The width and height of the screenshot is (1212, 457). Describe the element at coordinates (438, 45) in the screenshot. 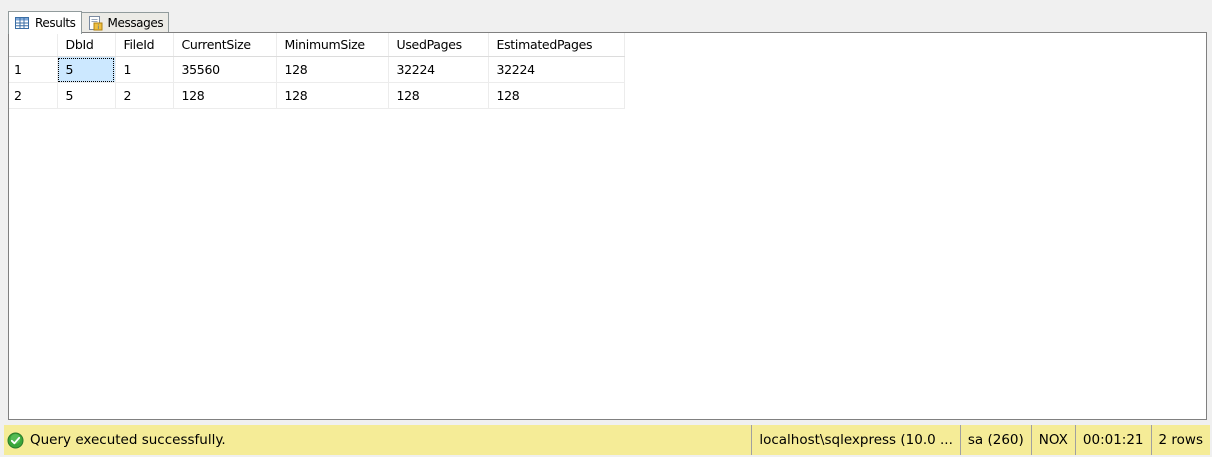

I see `column-header: UsedPages` at that location.